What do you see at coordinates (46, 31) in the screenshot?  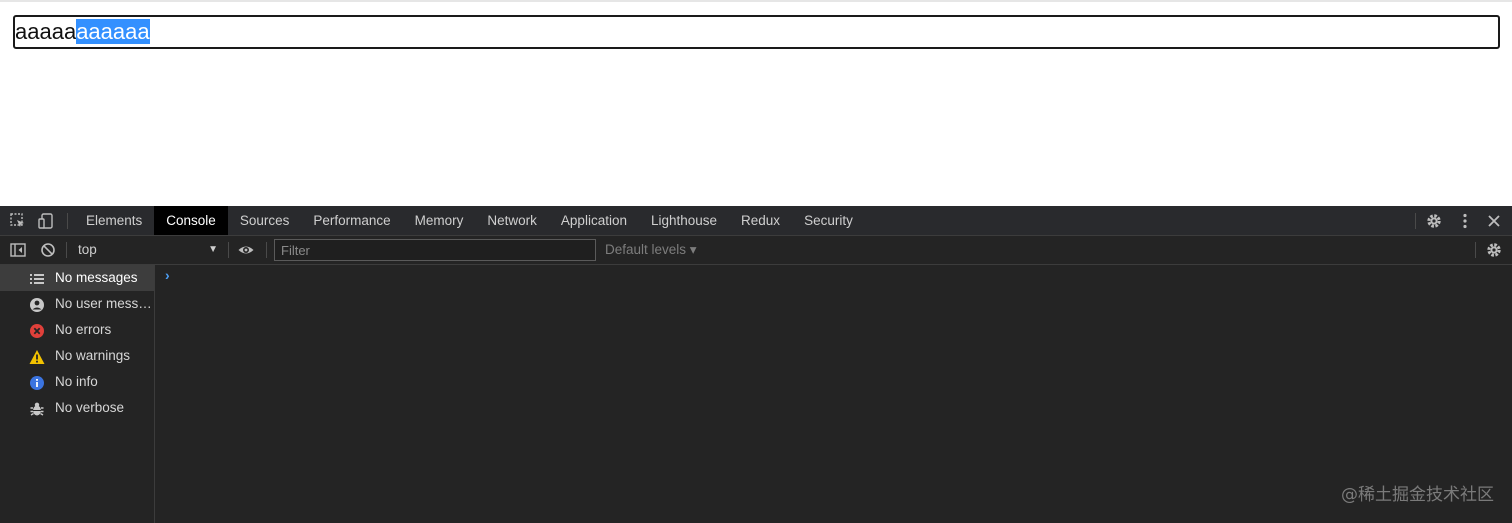 I see `input-text-unselected: aaaaa` at bounding box center [46, 31].